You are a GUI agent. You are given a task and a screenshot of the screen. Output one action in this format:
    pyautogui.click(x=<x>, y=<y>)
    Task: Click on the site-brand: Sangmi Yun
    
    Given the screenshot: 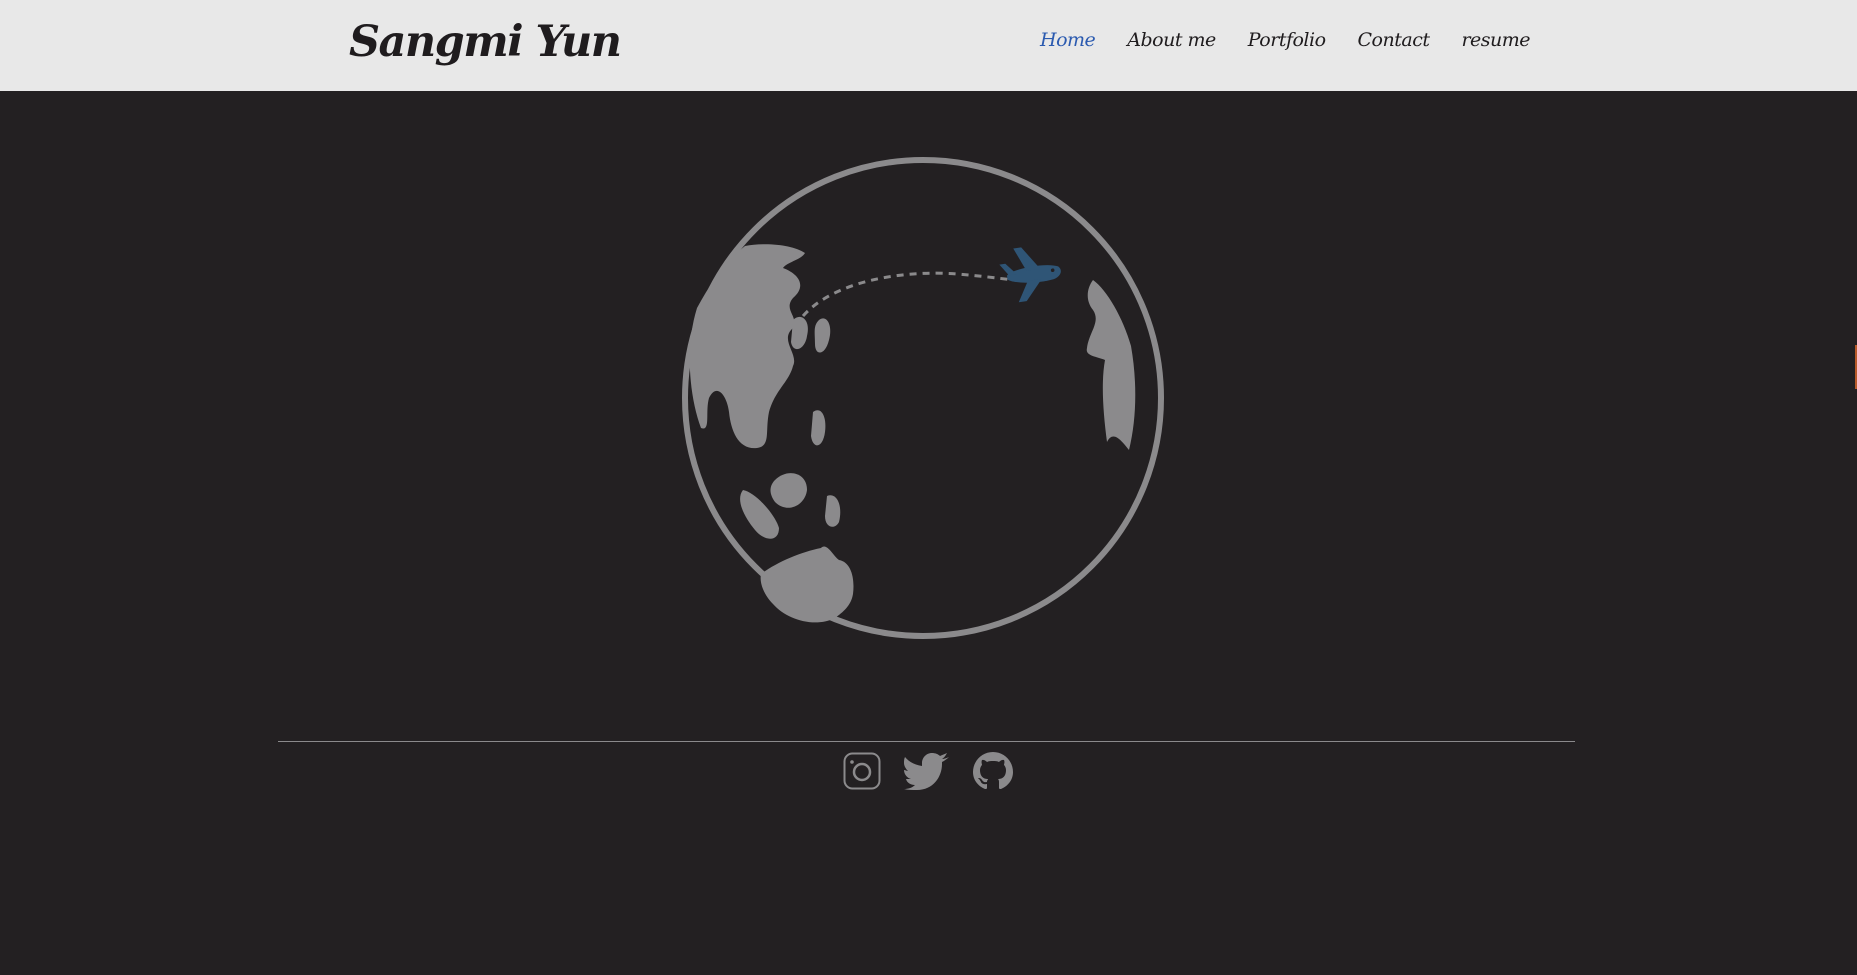 What is the action you would take?
    pyautogui.click(x=485, y=42)
    